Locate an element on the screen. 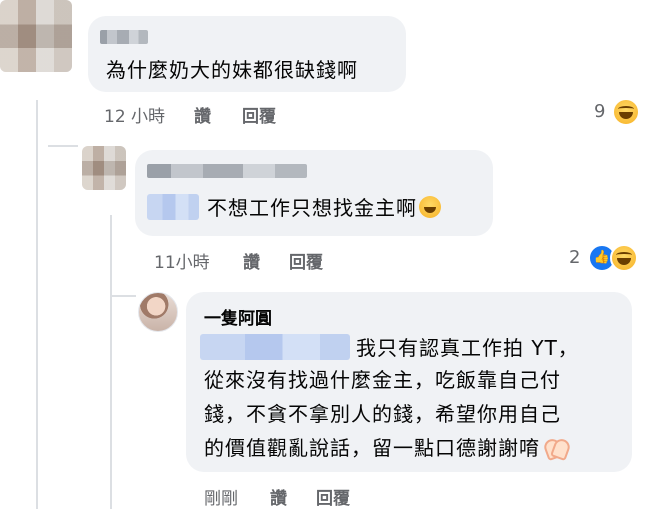 The width and height of the screenshot is (656, 509). comment-line: 的價值觀亂說話，留一點口德謝謝唷 is located at coordinates (387, 448).